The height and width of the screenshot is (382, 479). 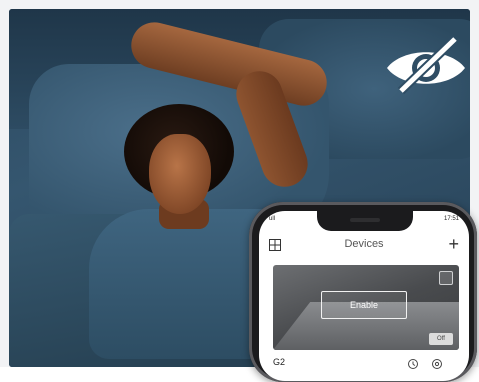 What do you see at coordinates (364, 305) in the screenshot?
I see `enable-button: Enable` at bounding box center [364, 305].